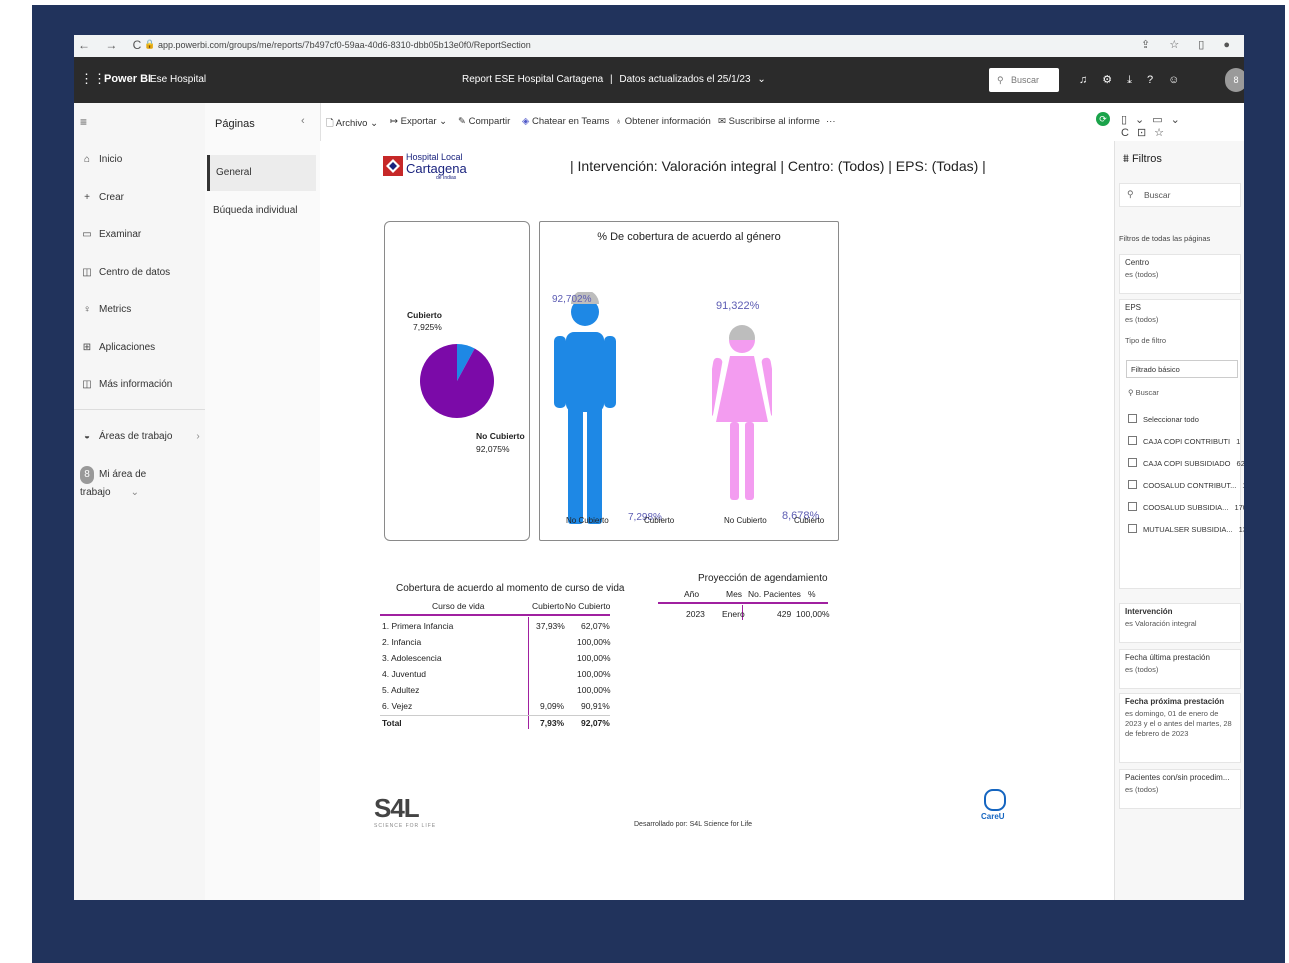 The height and width of the screenshot is (963, 1289). What do you see at coordinates (53, 484) in the screenshot?
I see `frame-border-left` at bounding box center [53, 484].